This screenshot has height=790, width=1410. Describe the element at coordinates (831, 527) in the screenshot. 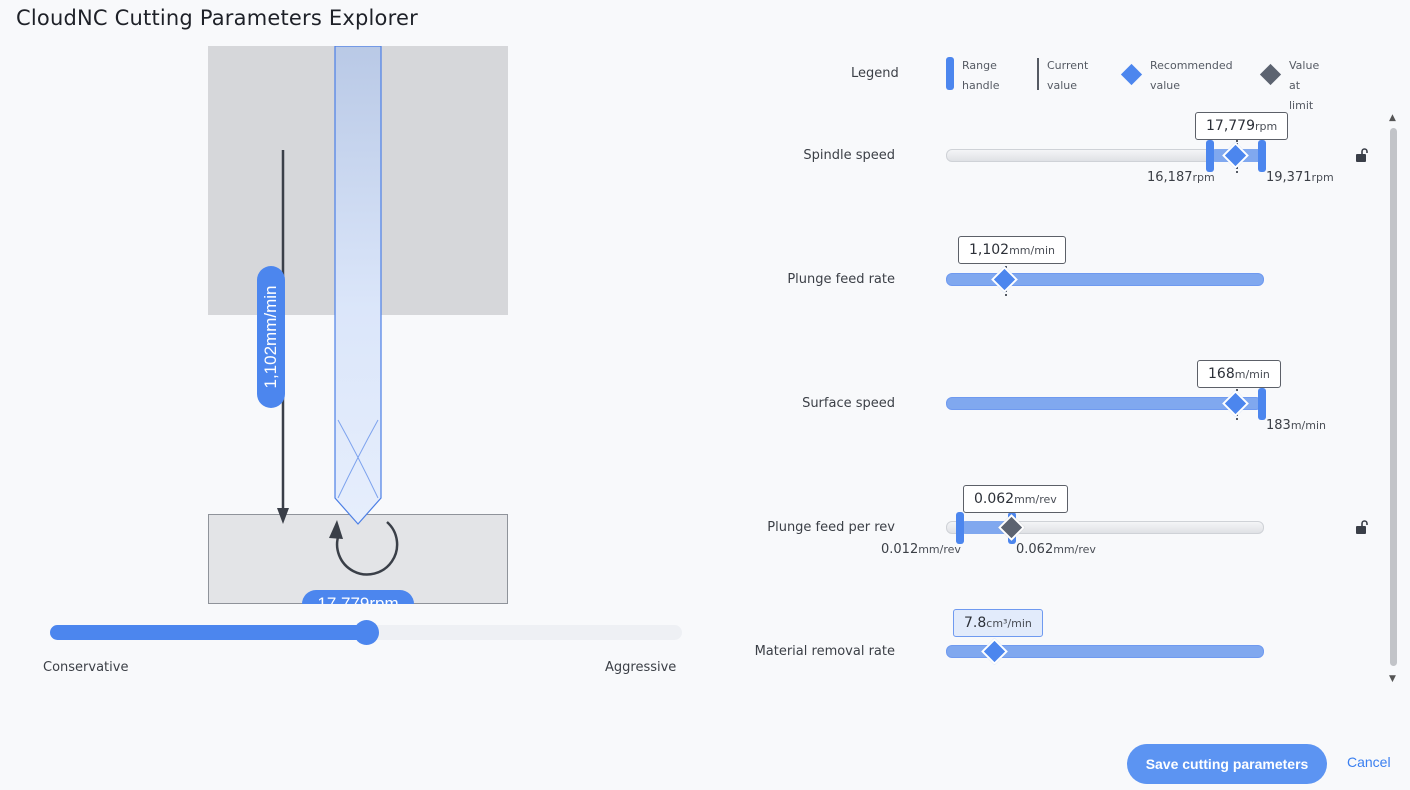

I see `plunge-feed-per-rev-label: Plunge feed per rev` at that location.